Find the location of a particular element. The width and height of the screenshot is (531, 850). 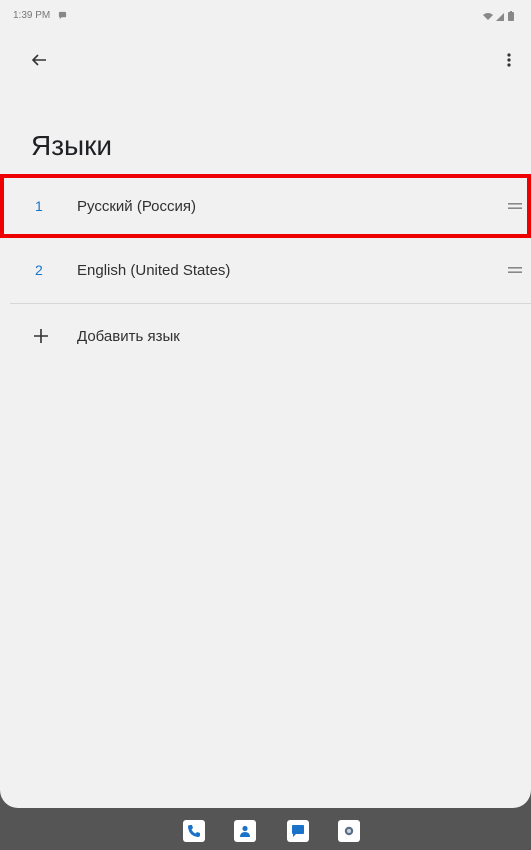

arrow-back-icon is located at coordinates (38, 60).